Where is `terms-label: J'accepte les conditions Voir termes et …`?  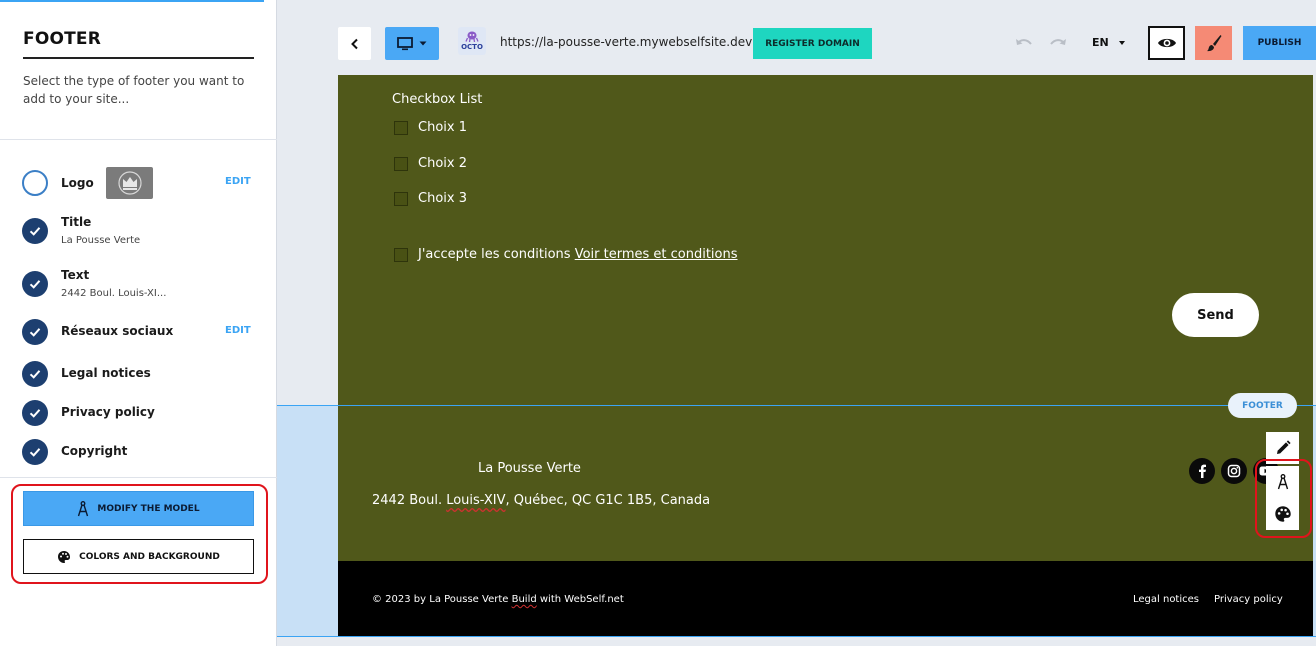 terms-label: J'accepte les conditions Voir termes et … is located at coordinates (578, 254).